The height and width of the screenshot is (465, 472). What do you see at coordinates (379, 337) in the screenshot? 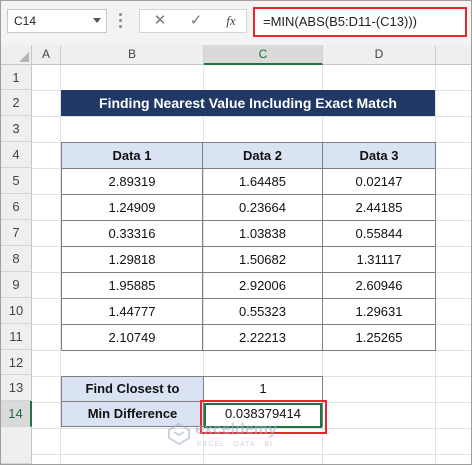
I see `table-cell: 1.25265` at bounding box center [379, 337].